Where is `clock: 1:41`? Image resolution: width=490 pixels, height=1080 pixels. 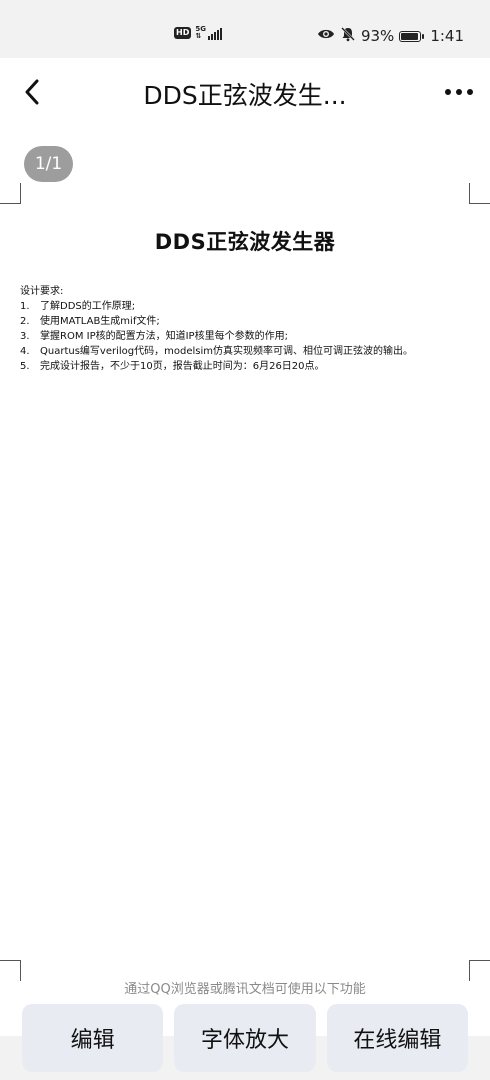 clock: 1:41 is located at coordinates (447, 36).